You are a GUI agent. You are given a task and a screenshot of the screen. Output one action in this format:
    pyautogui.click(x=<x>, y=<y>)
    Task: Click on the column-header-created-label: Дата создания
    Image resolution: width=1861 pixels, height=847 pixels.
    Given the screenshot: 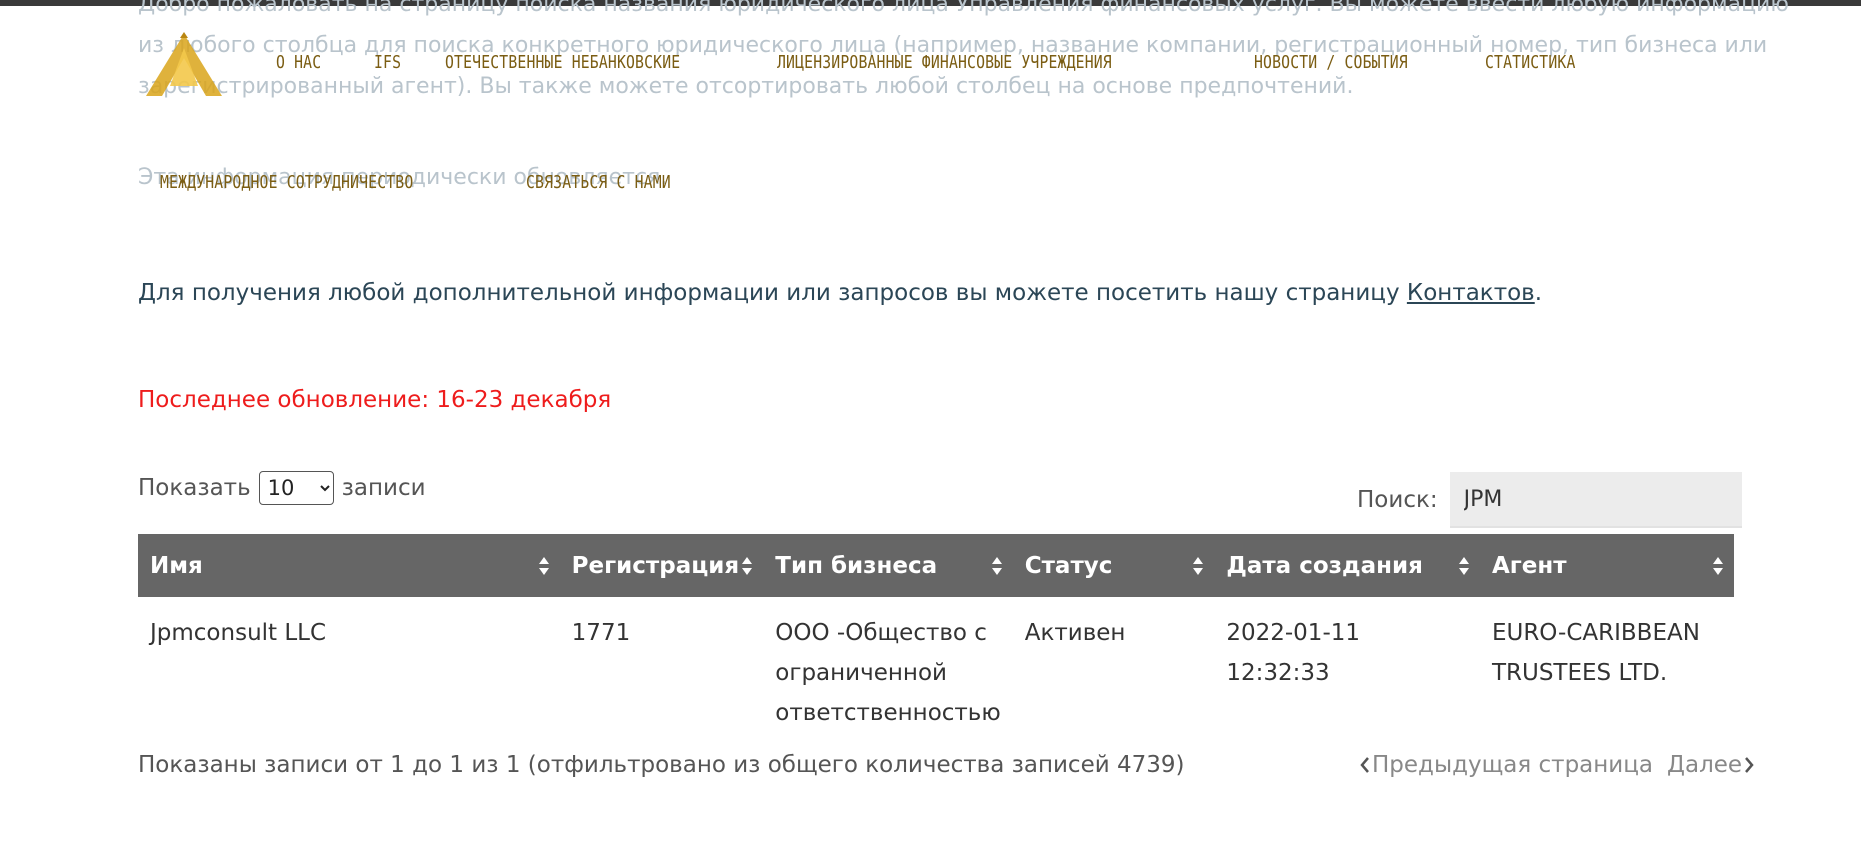 What is the action you would take?
    pyautogui.click(x=1324, y=565)
    